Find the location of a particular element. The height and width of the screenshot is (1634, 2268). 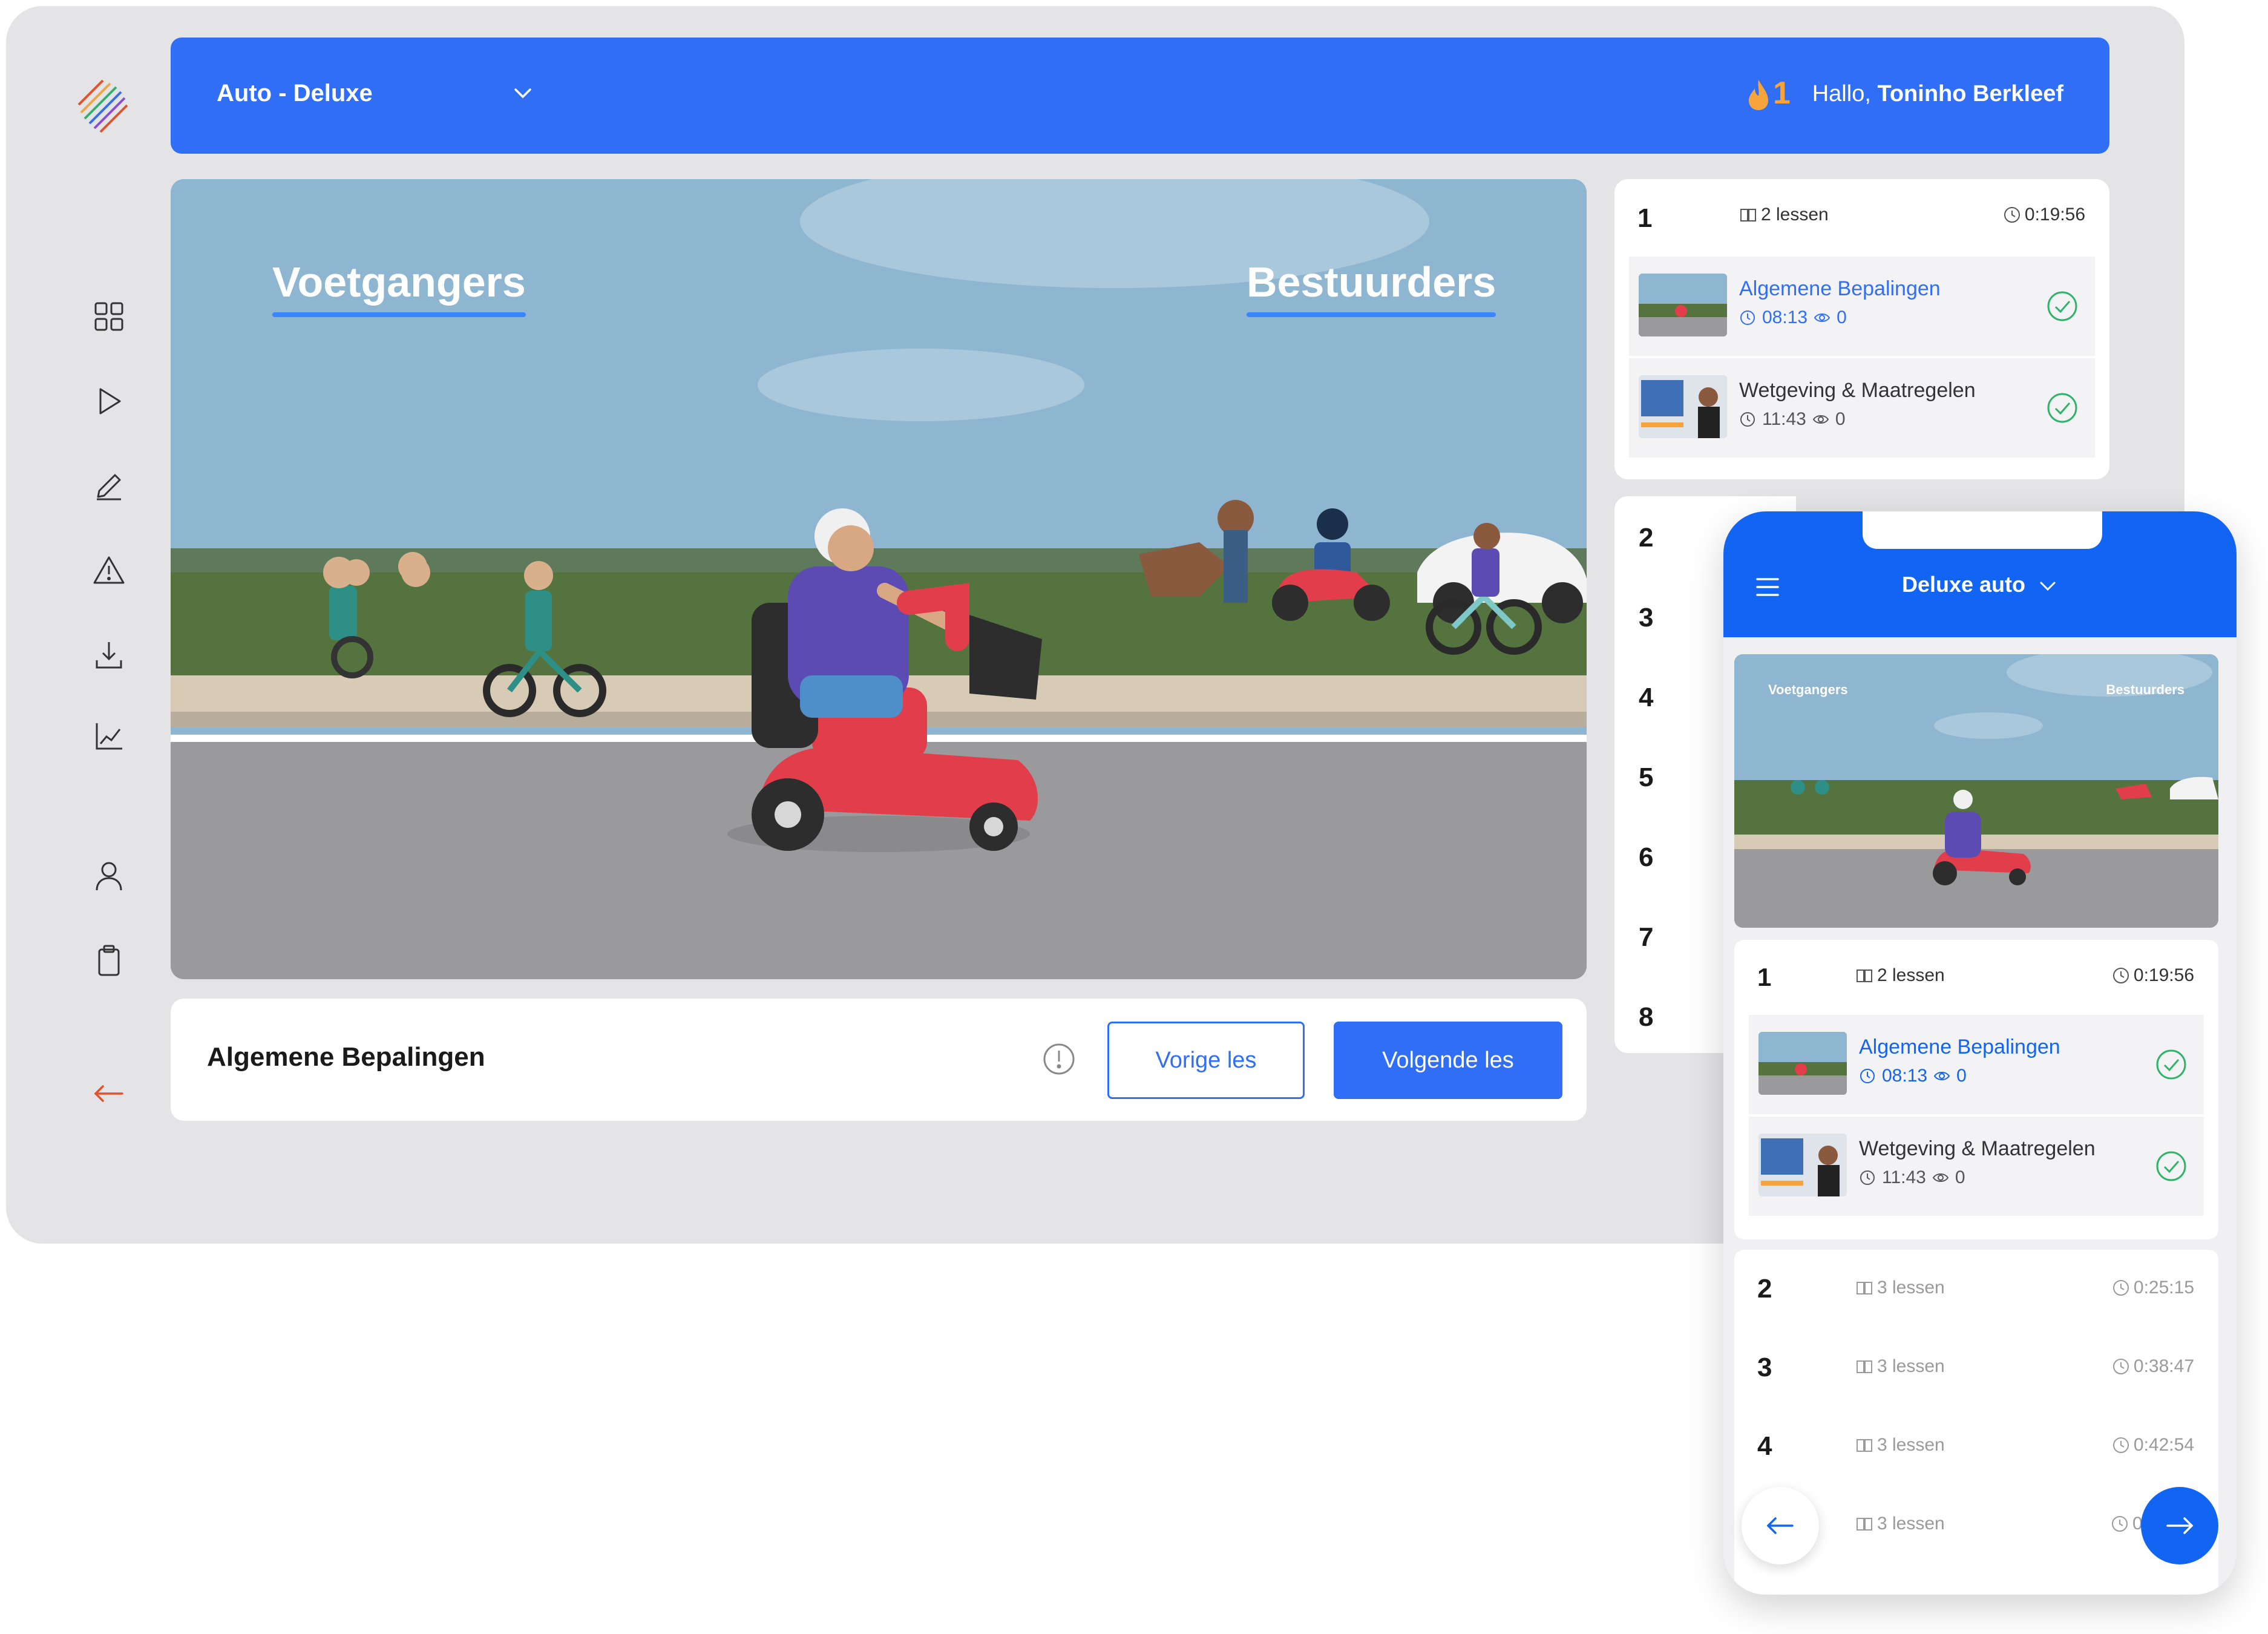

streak-count: 1 is located at coordinates (1782, 93).